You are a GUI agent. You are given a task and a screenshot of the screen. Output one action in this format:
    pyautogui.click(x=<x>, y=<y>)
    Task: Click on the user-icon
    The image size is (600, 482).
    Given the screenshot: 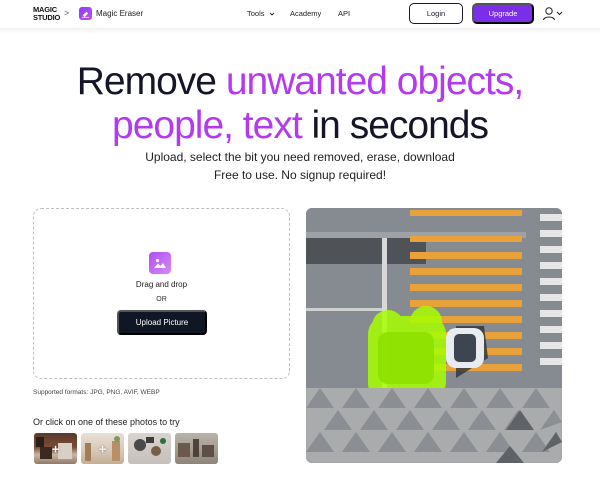 What is the action you would take?
    pyautogui.click(x=553, y=14)
    